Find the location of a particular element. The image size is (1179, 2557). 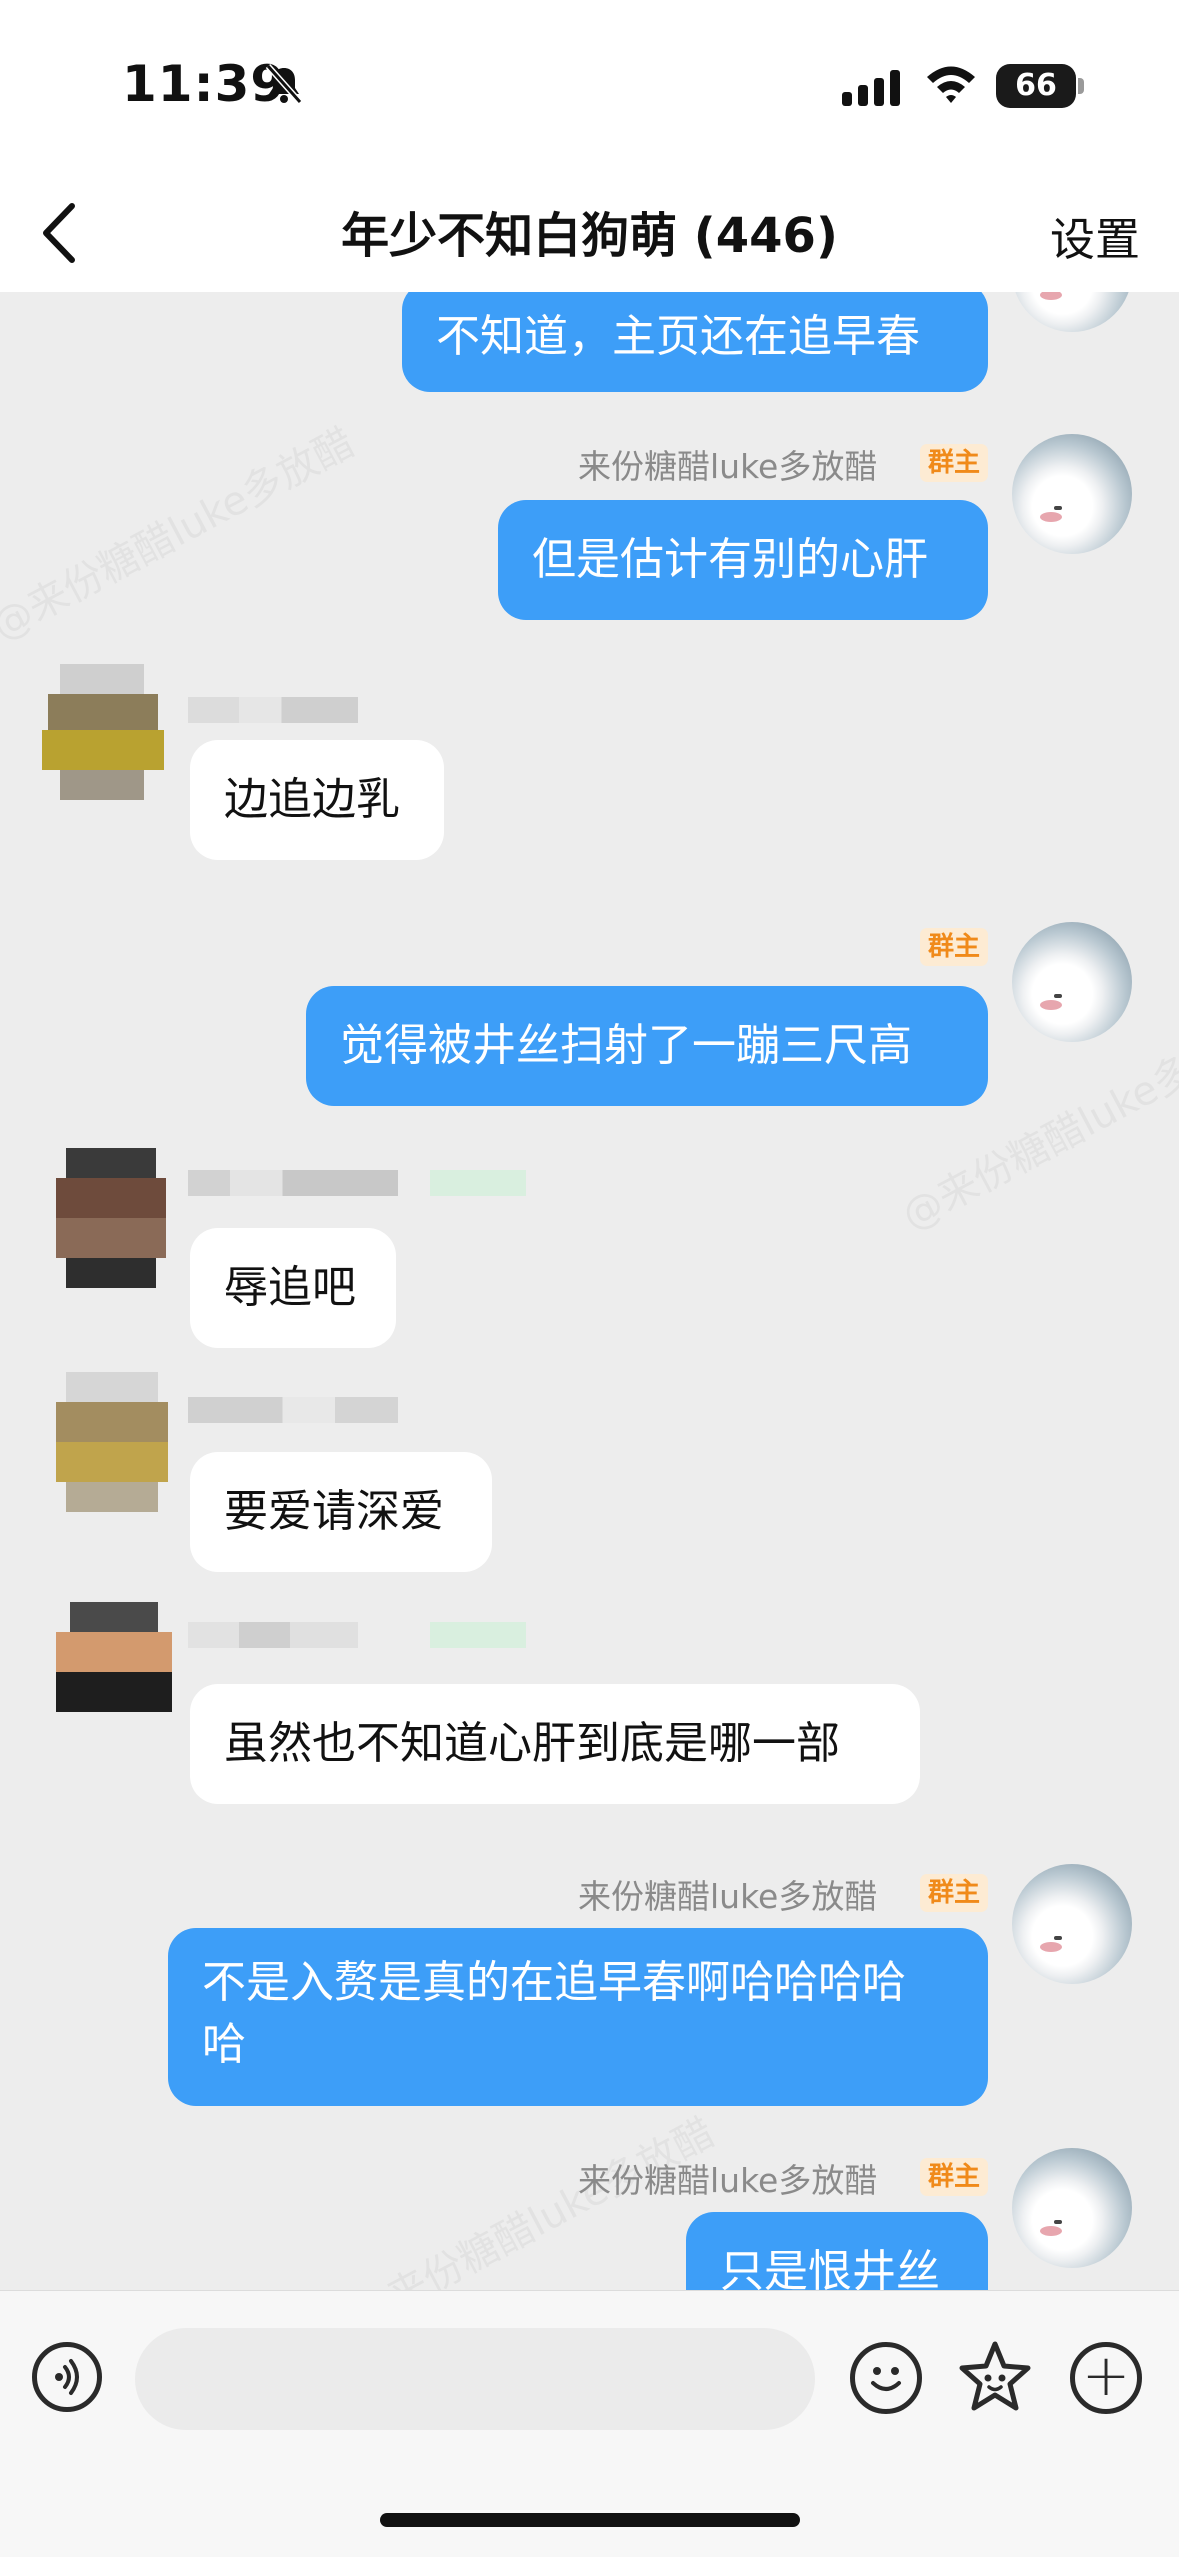

watermark: @来份糖醋luke多放醋 is located at coordinates (181, 531).